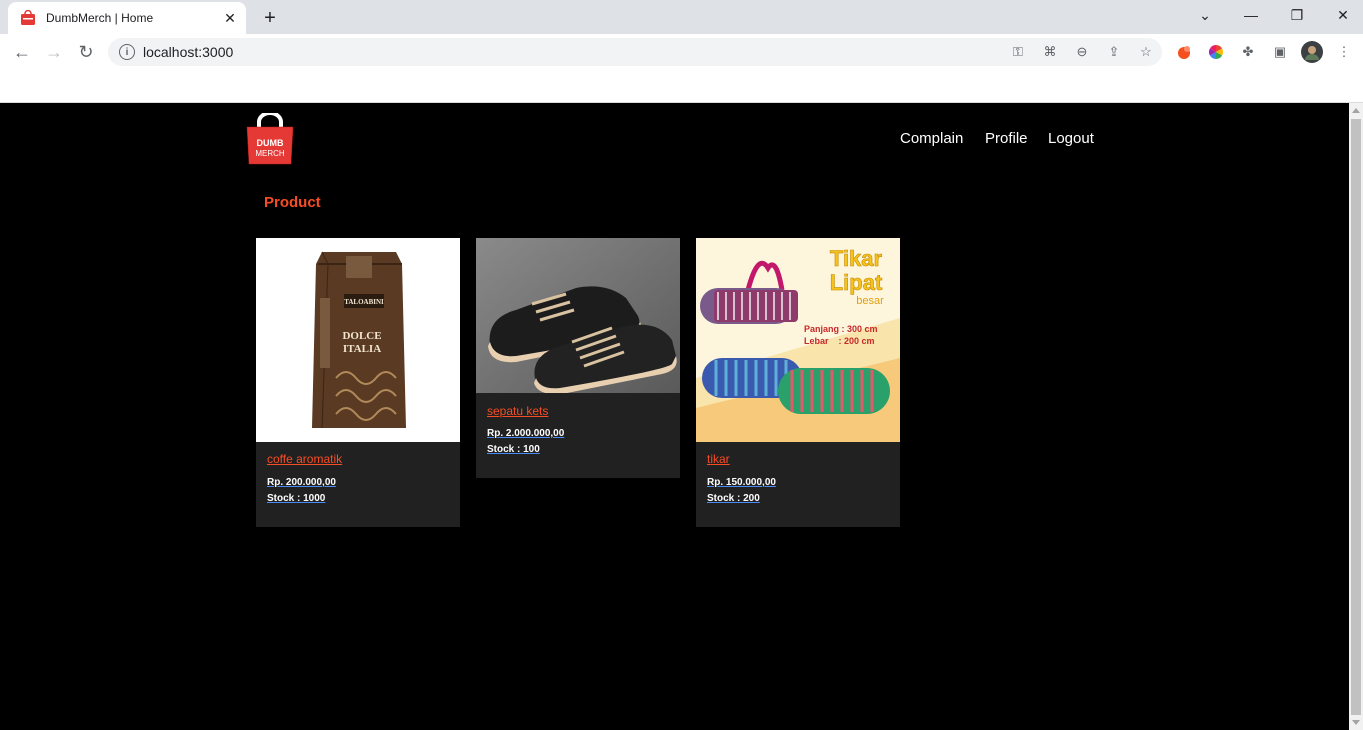 The image size is (1363, 730). What do you see at coordinates (54, 52) in the screenshot?
I see `forward-icon: →` at bounding box center [54, 52].